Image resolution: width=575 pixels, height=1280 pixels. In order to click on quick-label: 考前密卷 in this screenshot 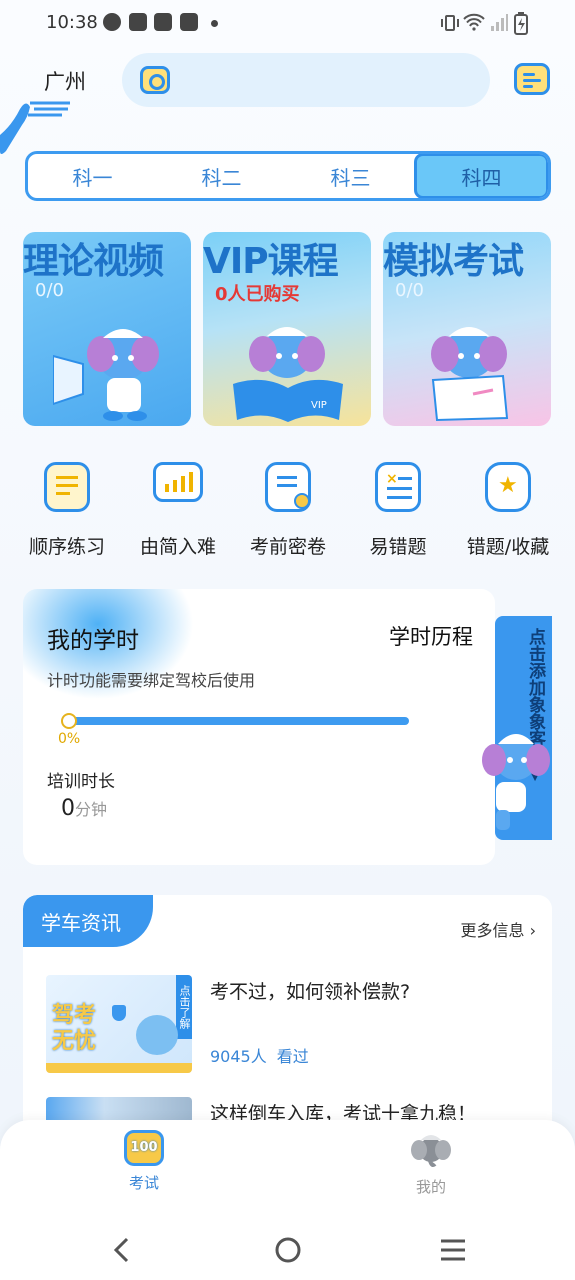, I will do `click(287, 547)`.